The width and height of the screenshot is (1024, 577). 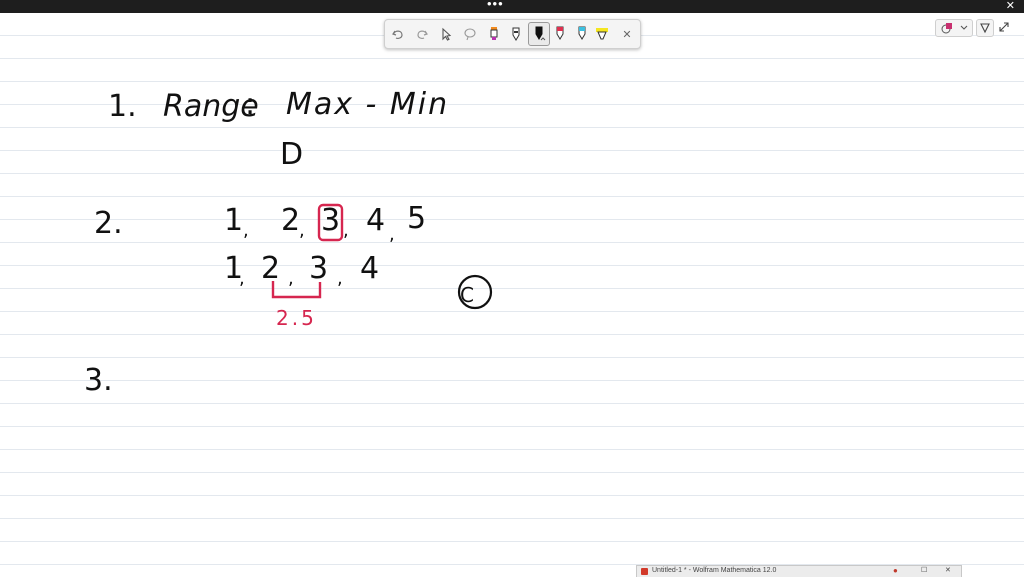 What do you see at coordinates (108, 223) in the screenshot?
I see `item2-number: 2.` at bounding box center [108, 223].